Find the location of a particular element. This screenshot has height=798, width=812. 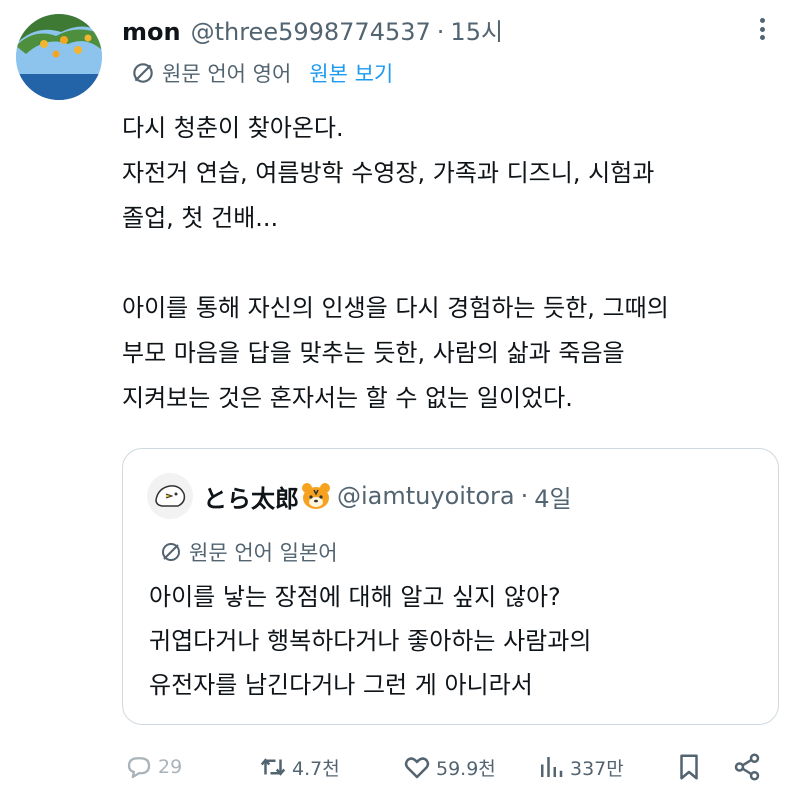

like-icon is located at coordinates (417, 768).